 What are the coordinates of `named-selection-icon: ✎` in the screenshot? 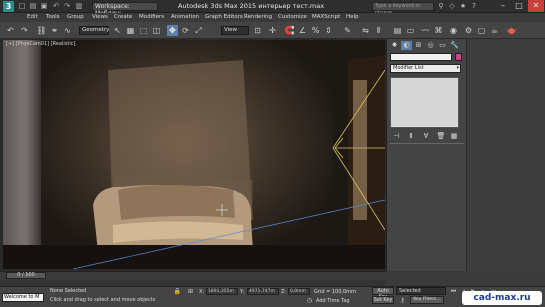 It's located at (347, 30).